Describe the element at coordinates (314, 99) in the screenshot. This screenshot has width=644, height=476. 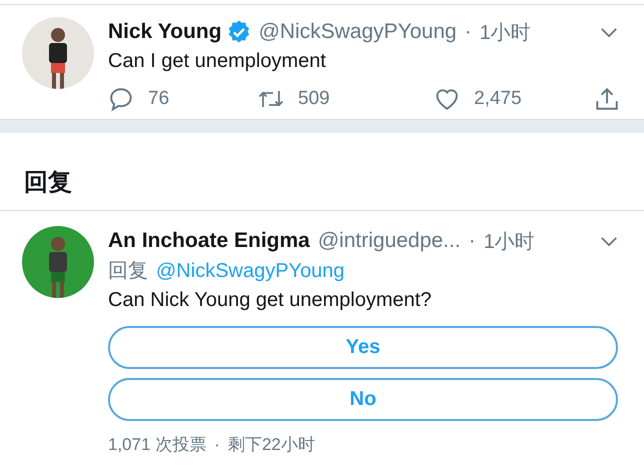
I see `action-count: 509` at that location.